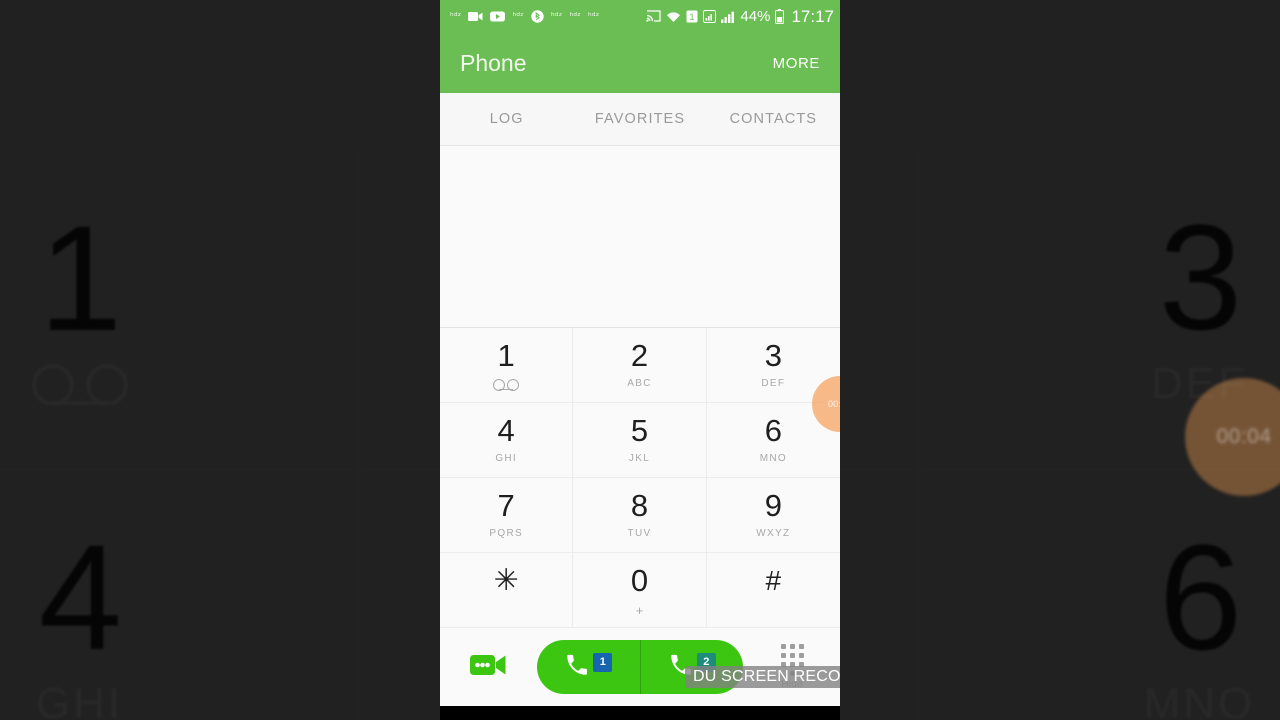 The image size is (1280, 720). What do you see at coordinates (755, 16) in the screenshot?
I see `battery-percent-label: 44%` at bounding box center [755, 16].